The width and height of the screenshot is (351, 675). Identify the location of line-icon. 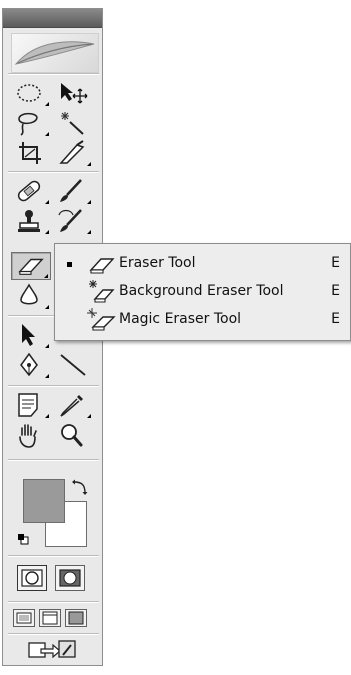
(73, 365).